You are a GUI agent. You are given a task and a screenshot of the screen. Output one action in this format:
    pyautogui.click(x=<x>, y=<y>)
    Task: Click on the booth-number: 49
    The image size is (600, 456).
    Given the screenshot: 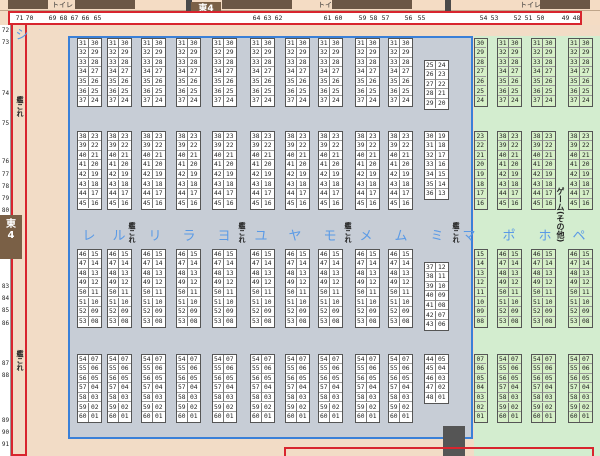 What is the action you would take?
    pyautogui.click(x=394, y=283)
    